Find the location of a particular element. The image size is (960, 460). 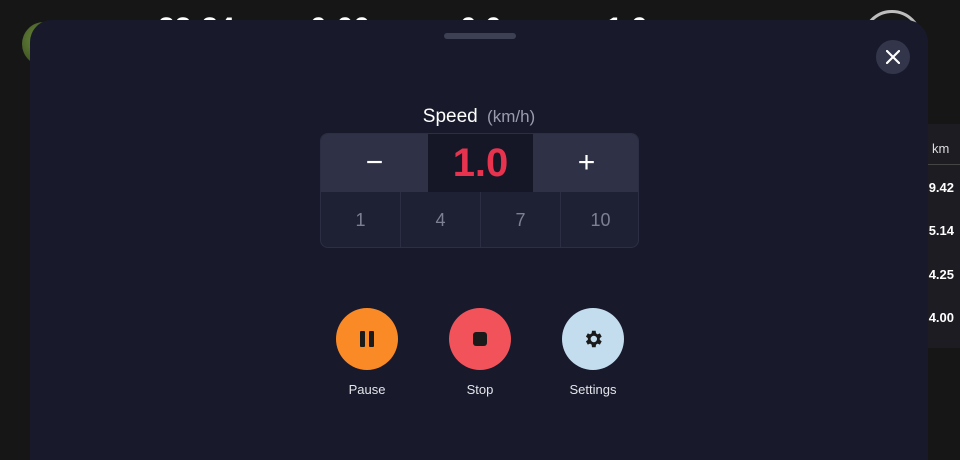

stop-icon is located at coordinates (480, 339).